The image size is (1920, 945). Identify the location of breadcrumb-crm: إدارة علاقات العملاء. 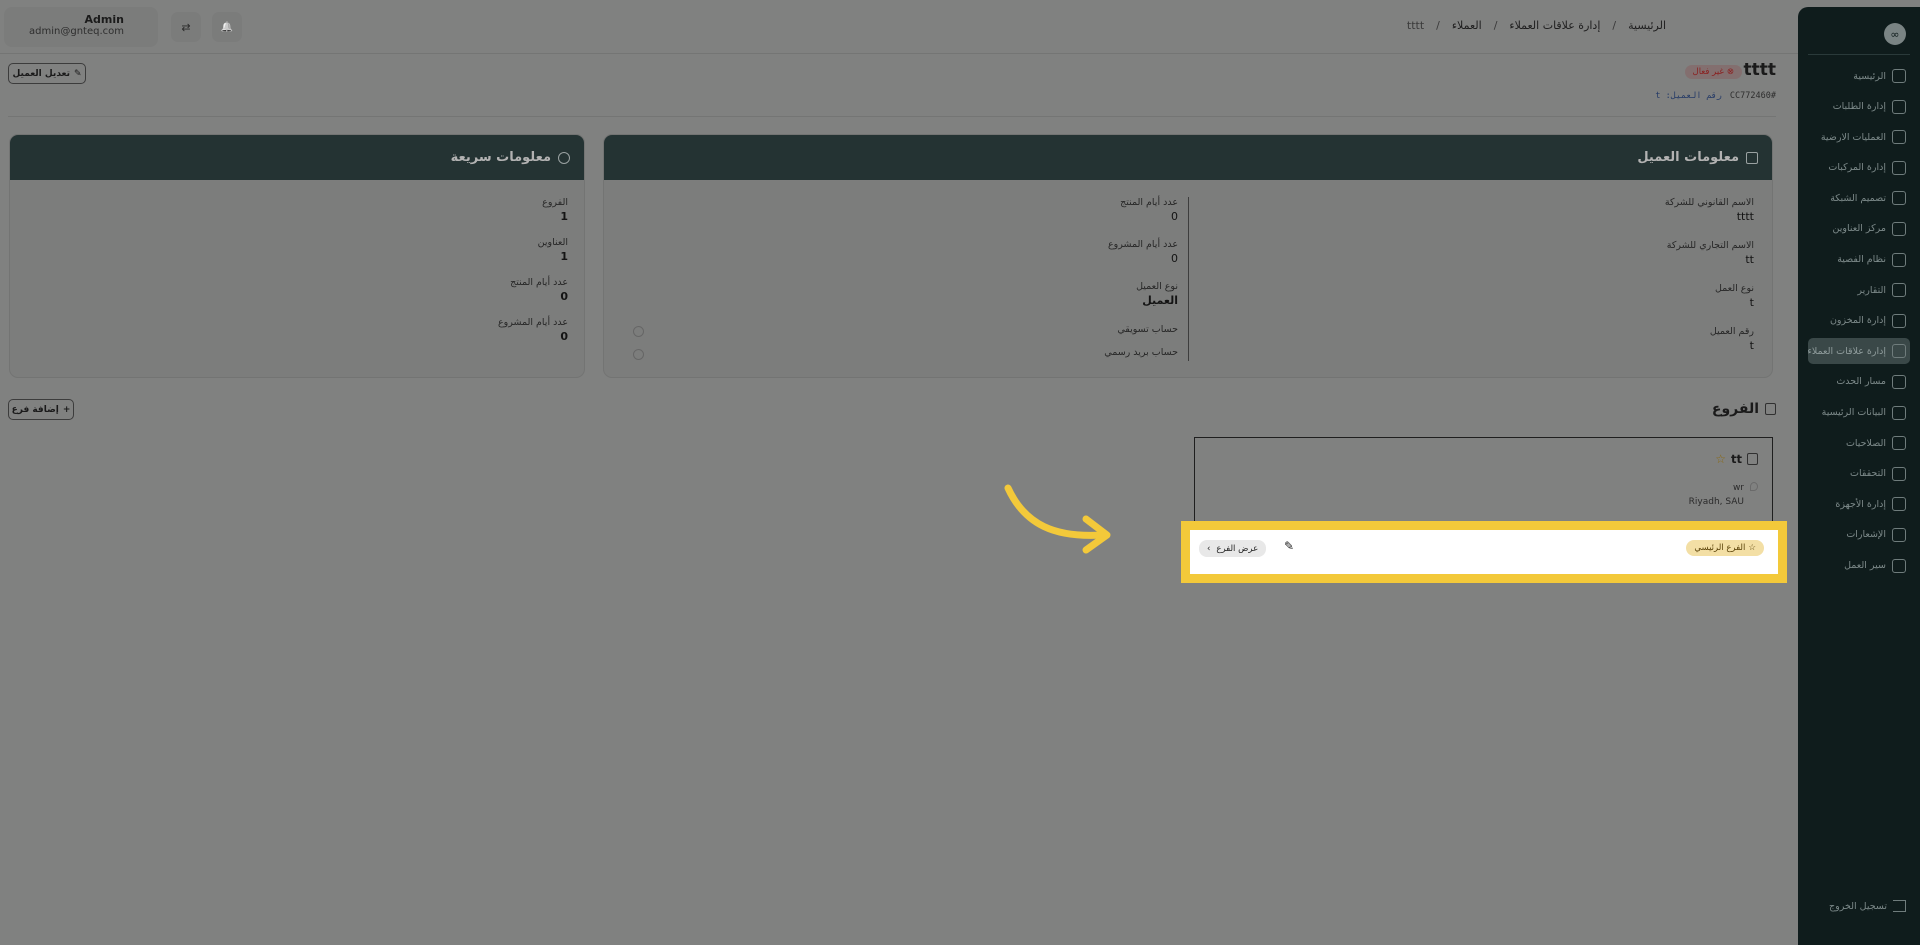
(1554, 25).